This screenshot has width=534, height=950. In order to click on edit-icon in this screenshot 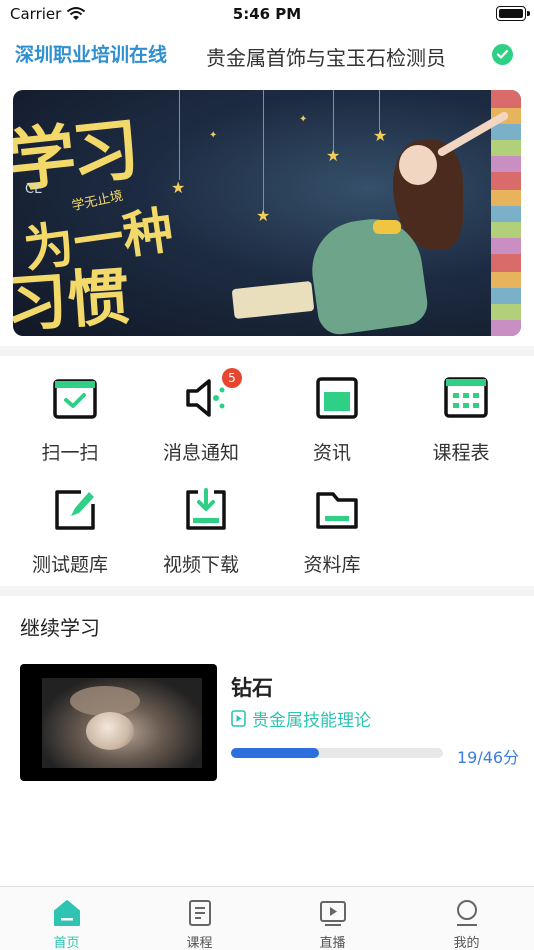, I will do `click(75, 510)`.